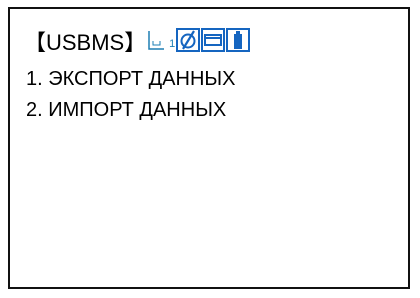 The width and height of the screenshot is (420, 298). I want to click on menu-list: 1. ЭКСПОРТ ДАННЫХ 2. ИМПОРТ ДАННЫХ, so click(130, 95).